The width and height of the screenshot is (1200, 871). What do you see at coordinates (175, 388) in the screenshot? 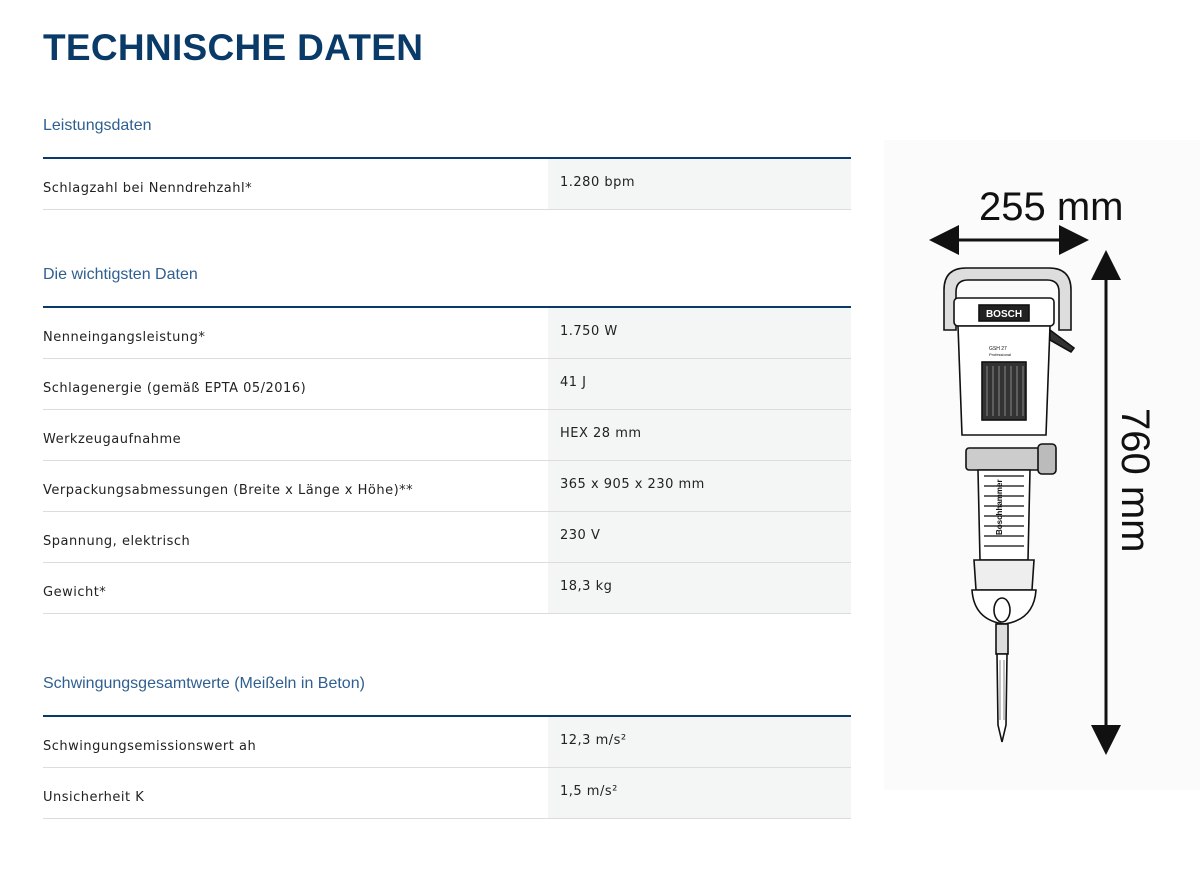
I see `spec-label: Schlagenergie (gemäß EPTA 05/2016)` at bounding box center [175, 388].